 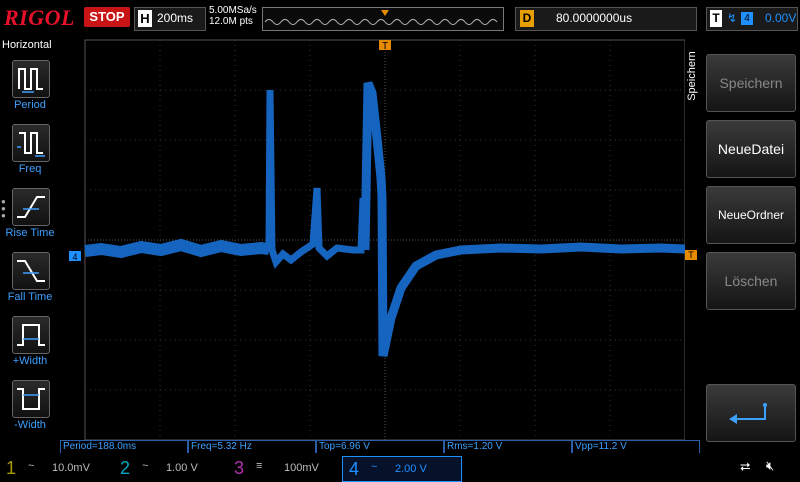 I want to click on fall-time-button, so click(x=31, y=271).